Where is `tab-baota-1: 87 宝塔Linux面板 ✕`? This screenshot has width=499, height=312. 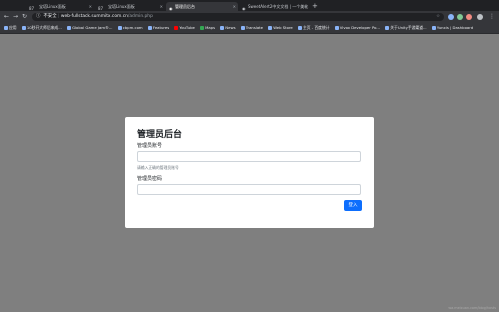 tab-baota-1: 87 宝塔Linux面板 ✕ is located at coordinates (60, 6).